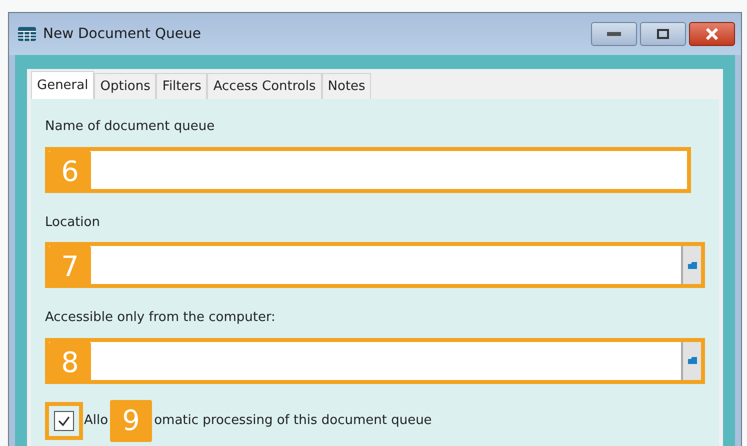 The image size is (747, 446). What do you see at coordinates (293, 421) in the screenshot?
I see `checkbox-label: omatic processing of this document queue` at bounding box center [293, 421].